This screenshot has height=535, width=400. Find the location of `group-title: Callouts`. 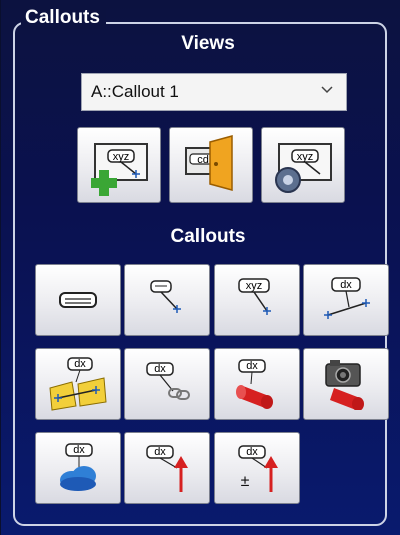

group-title: Callouts is located at coordinates (63, 18).